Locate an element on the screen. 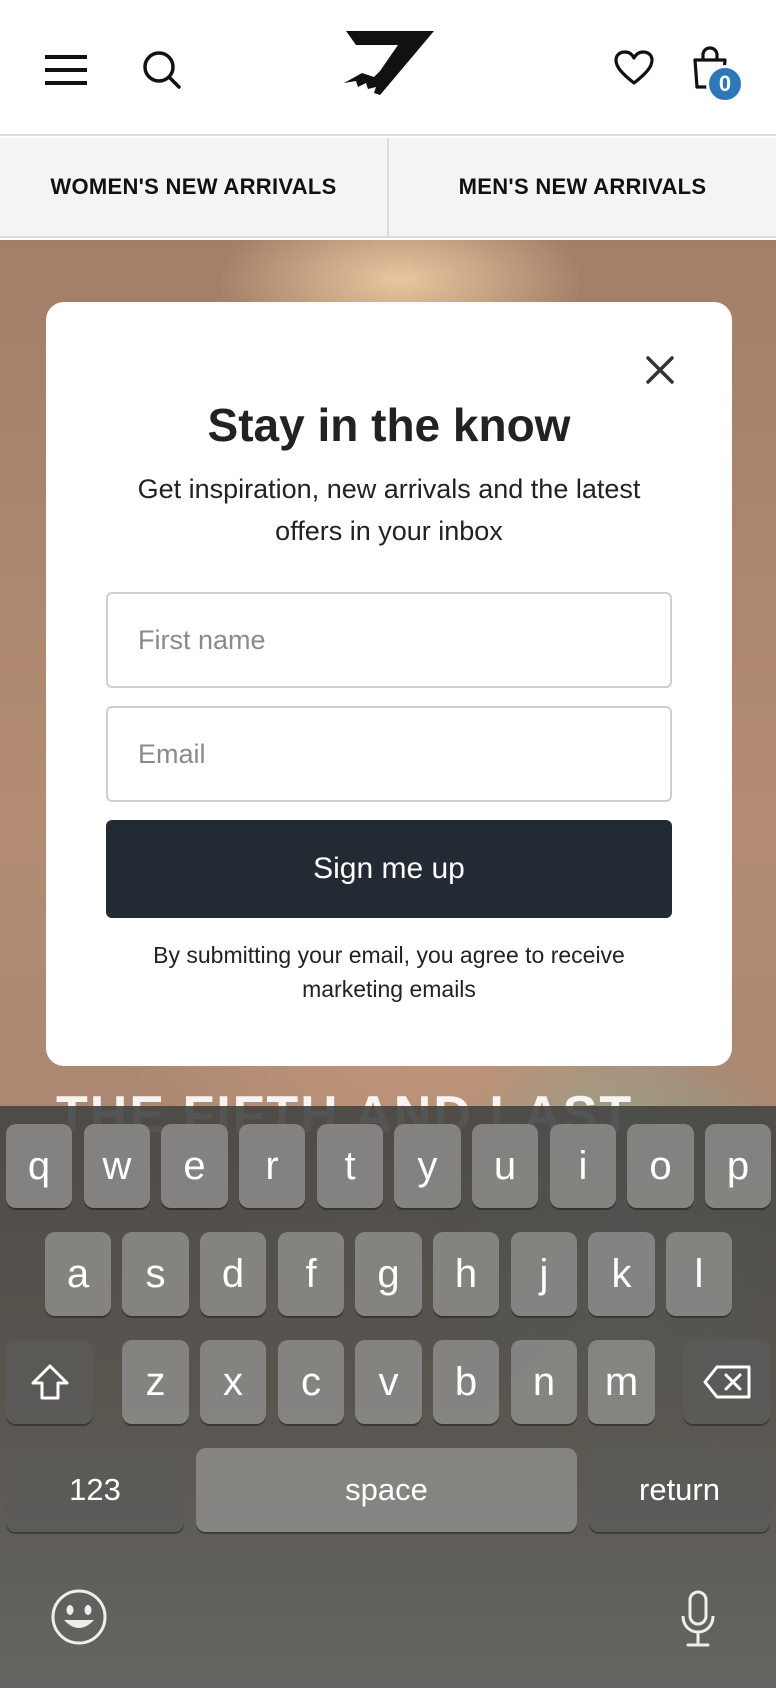 This screenshot has width=776, height=1688. key-g: g is located at coordinates (388, 1274).